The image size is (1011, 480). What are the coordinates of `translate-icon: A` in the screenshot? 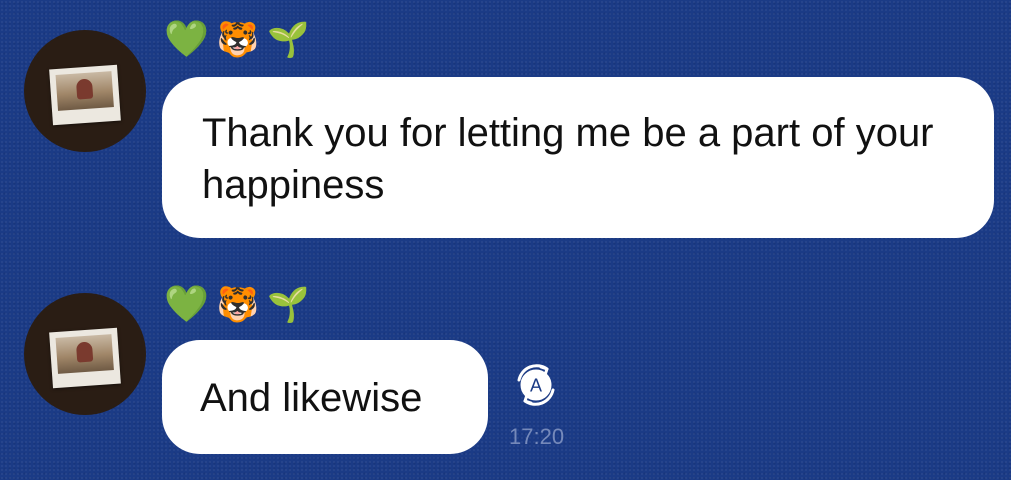 It's located at (536, 385).